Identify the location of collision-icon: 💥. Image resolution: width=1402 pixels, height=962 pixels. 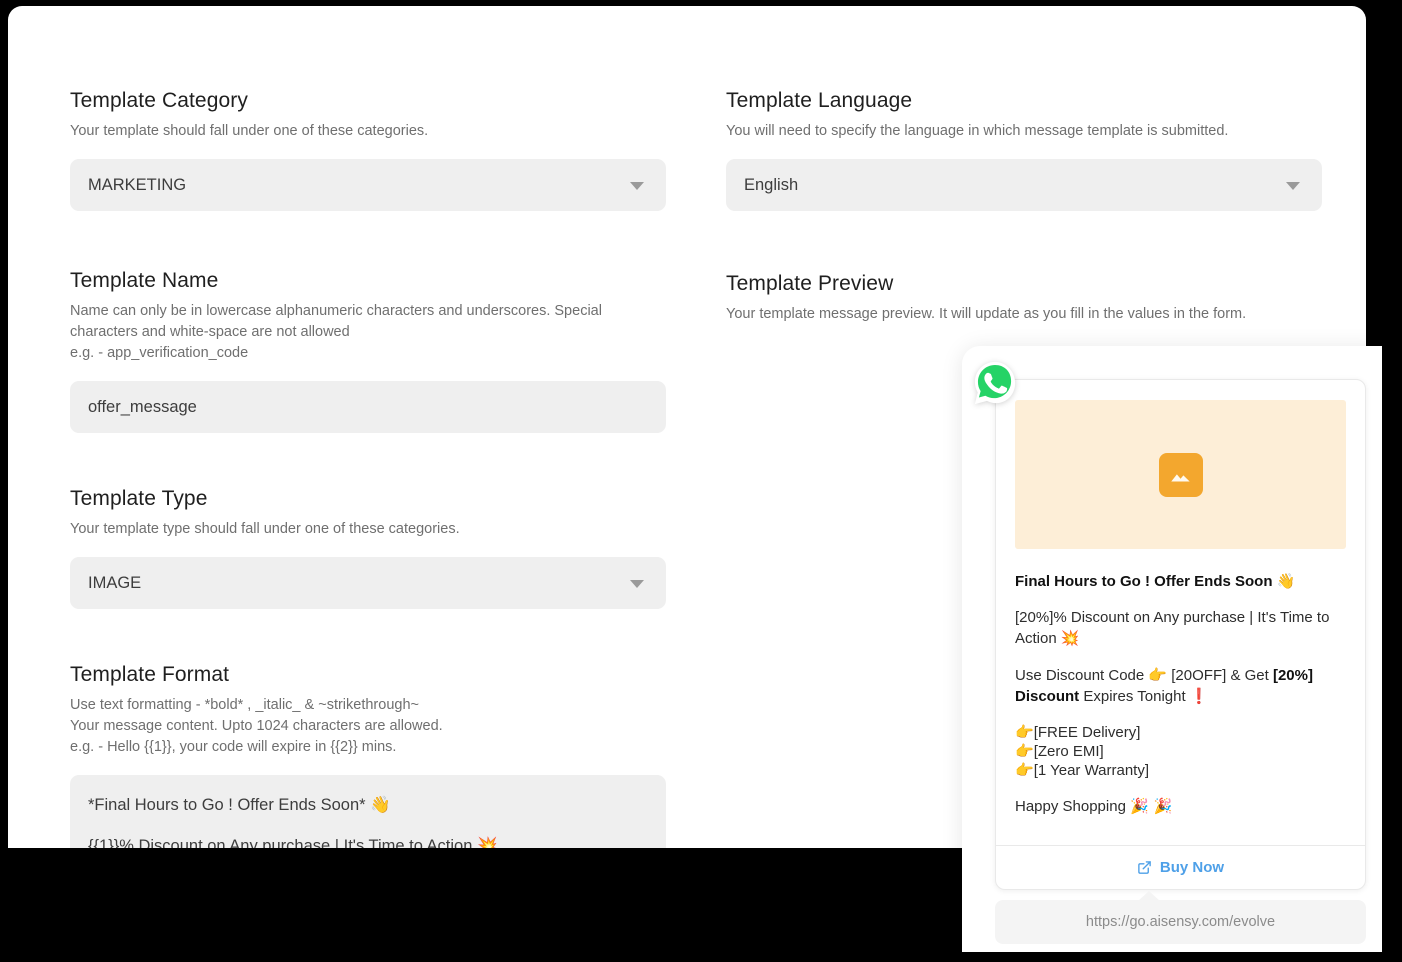
(1070, 638).